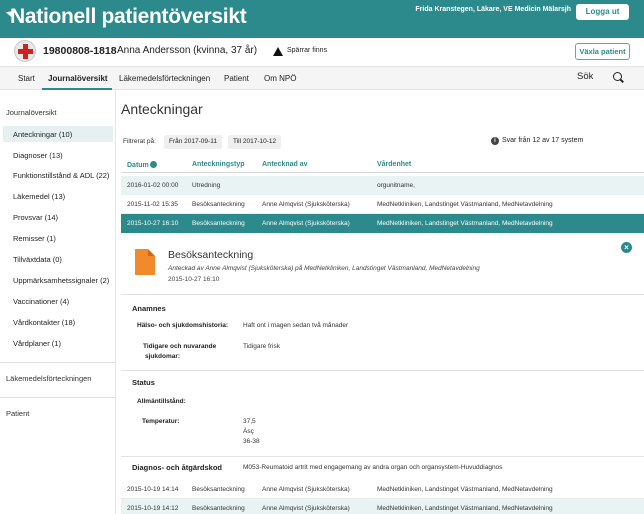 The height and width of the screenshot is (514, 644). Describe the element at coordinates (602, 12) in the screenshot. I see `logout-button: Logga ut` at that location.